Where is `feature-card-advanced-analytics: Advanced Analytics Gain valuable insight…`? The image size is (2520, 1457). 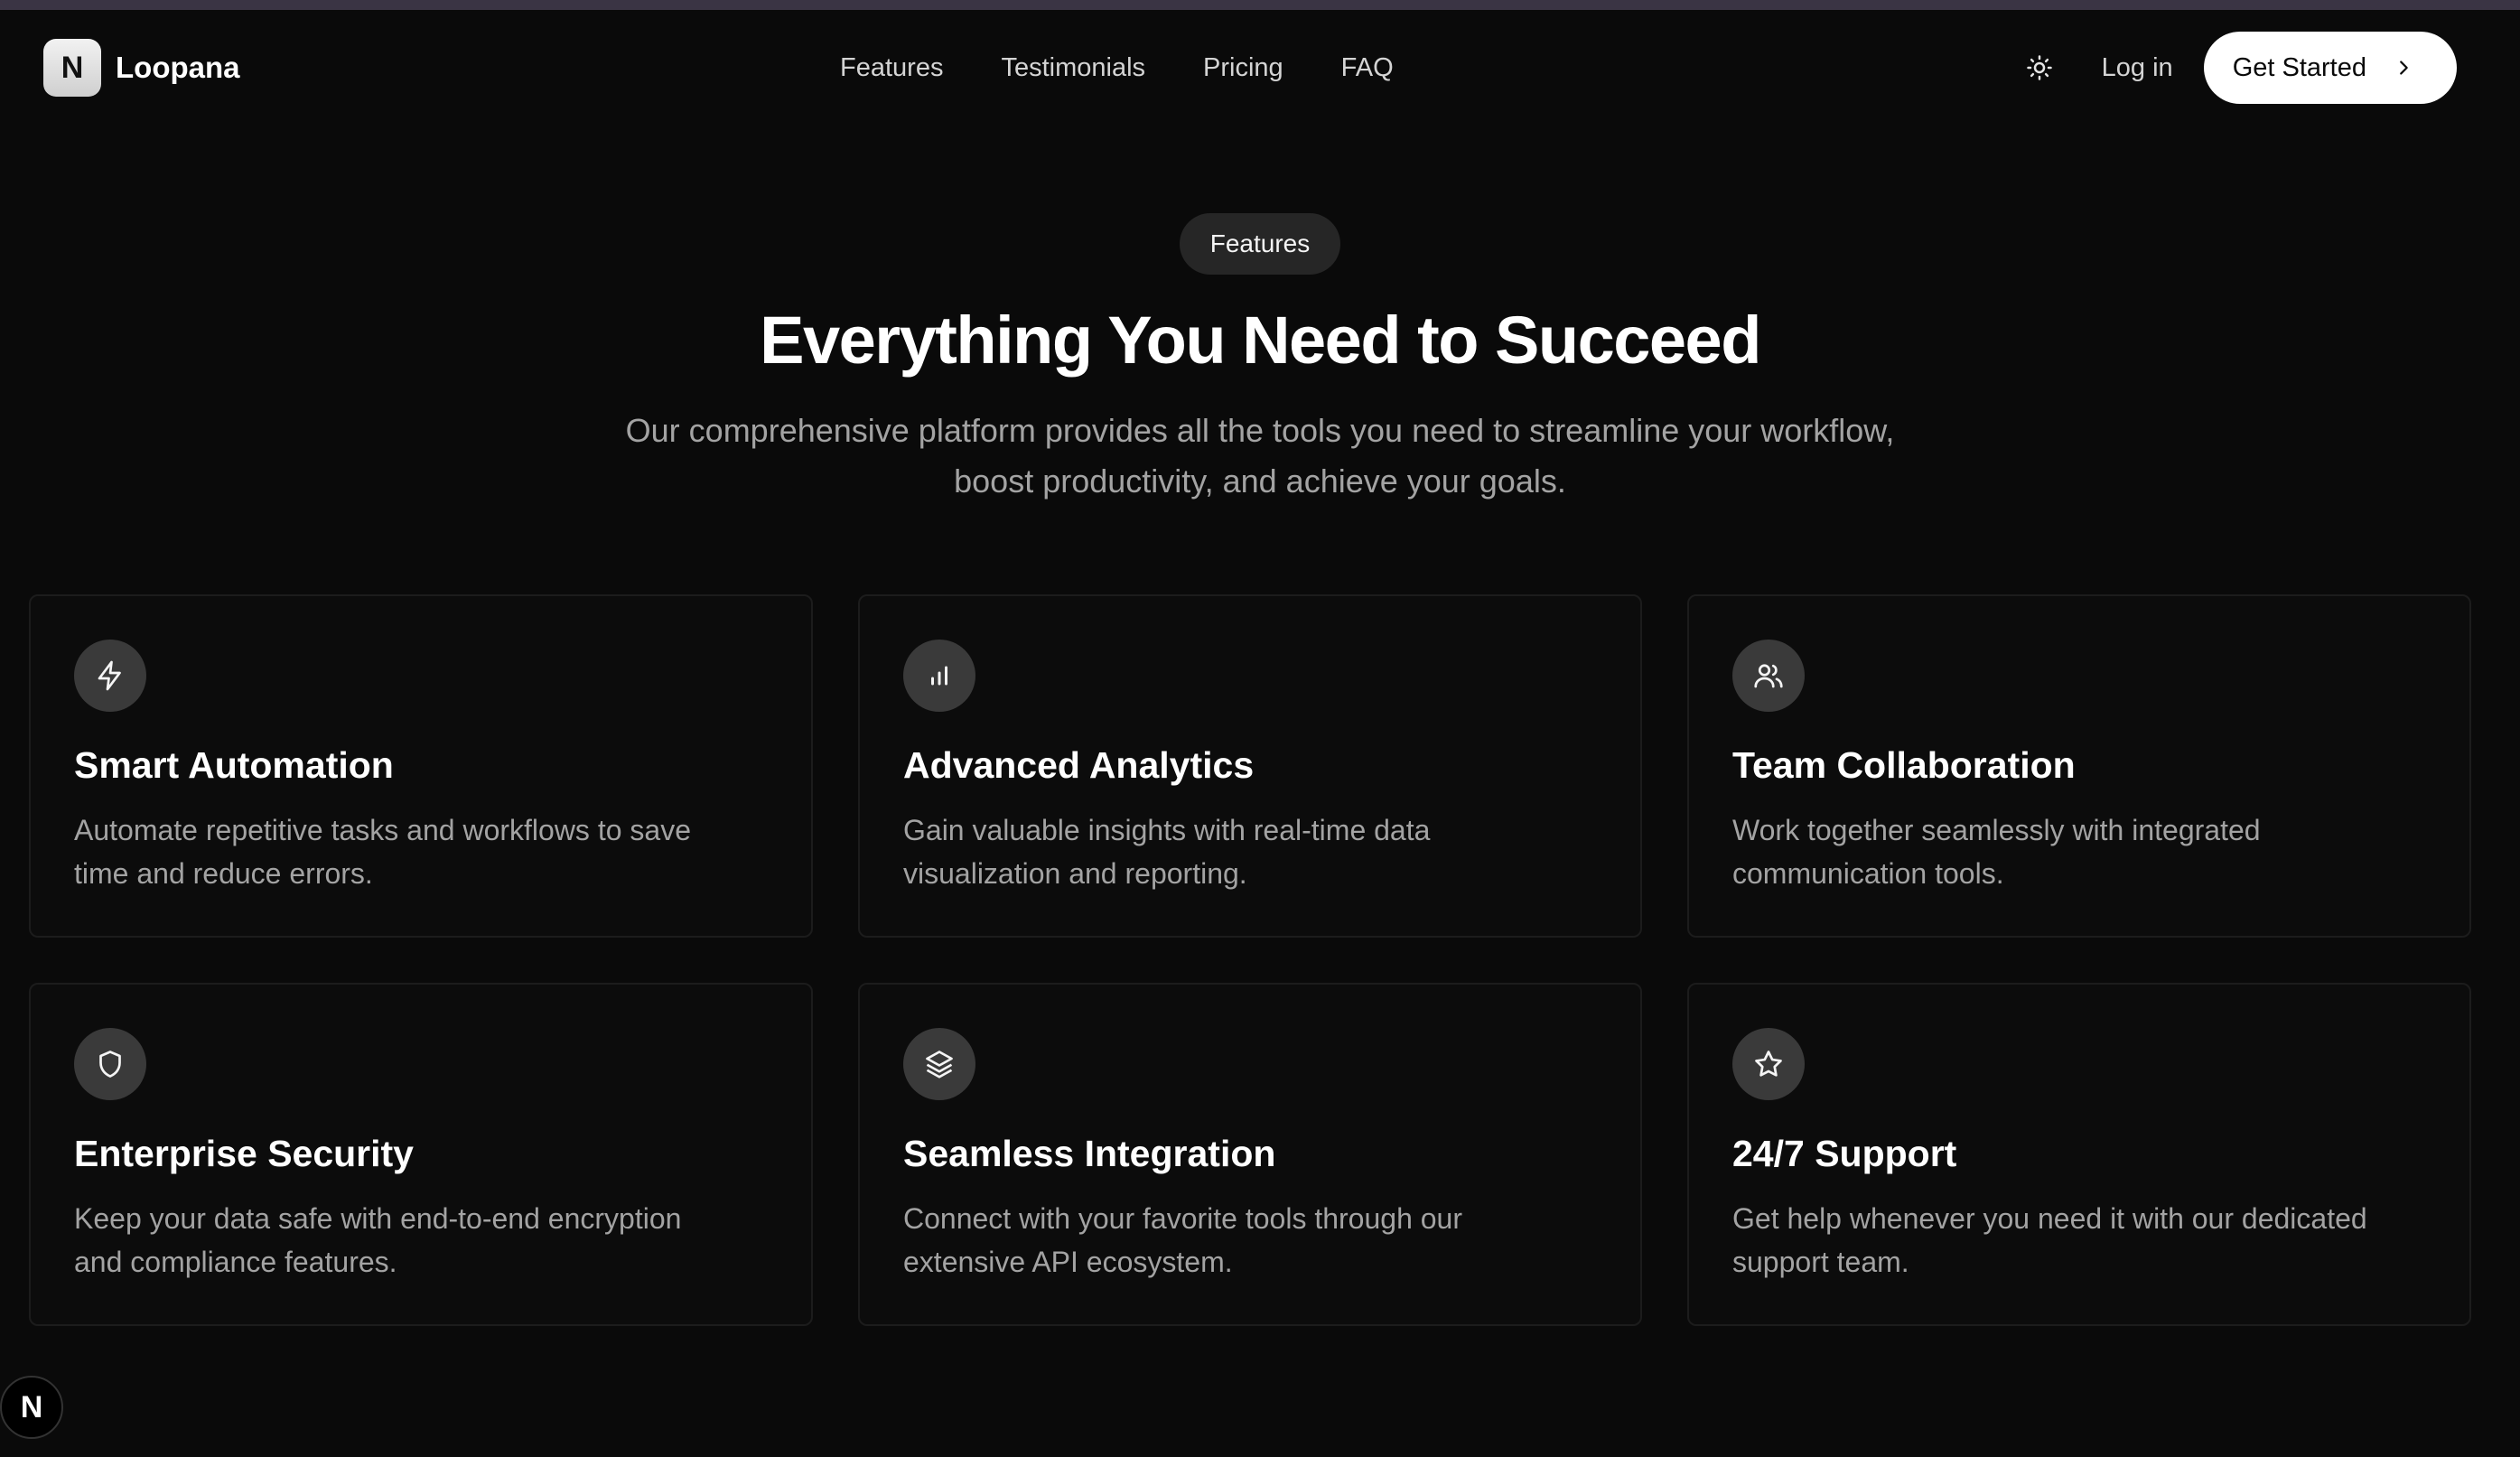 feature-card-advanced-analytics: Advanced Analytics Gain valuable insight… is located at coordinates (1250, 766).